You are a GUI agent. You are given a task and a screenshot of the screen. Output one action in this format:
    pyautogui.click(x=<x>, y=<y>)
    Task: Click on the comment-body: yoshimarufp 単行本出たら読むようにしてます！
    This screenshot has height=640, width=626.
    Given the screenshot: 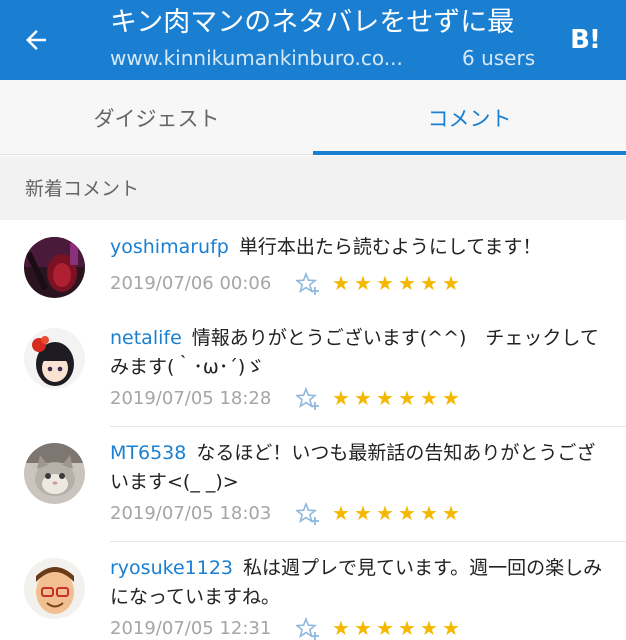 What is the action you would take?
    pyautogui.click(x=358, y=247)
    